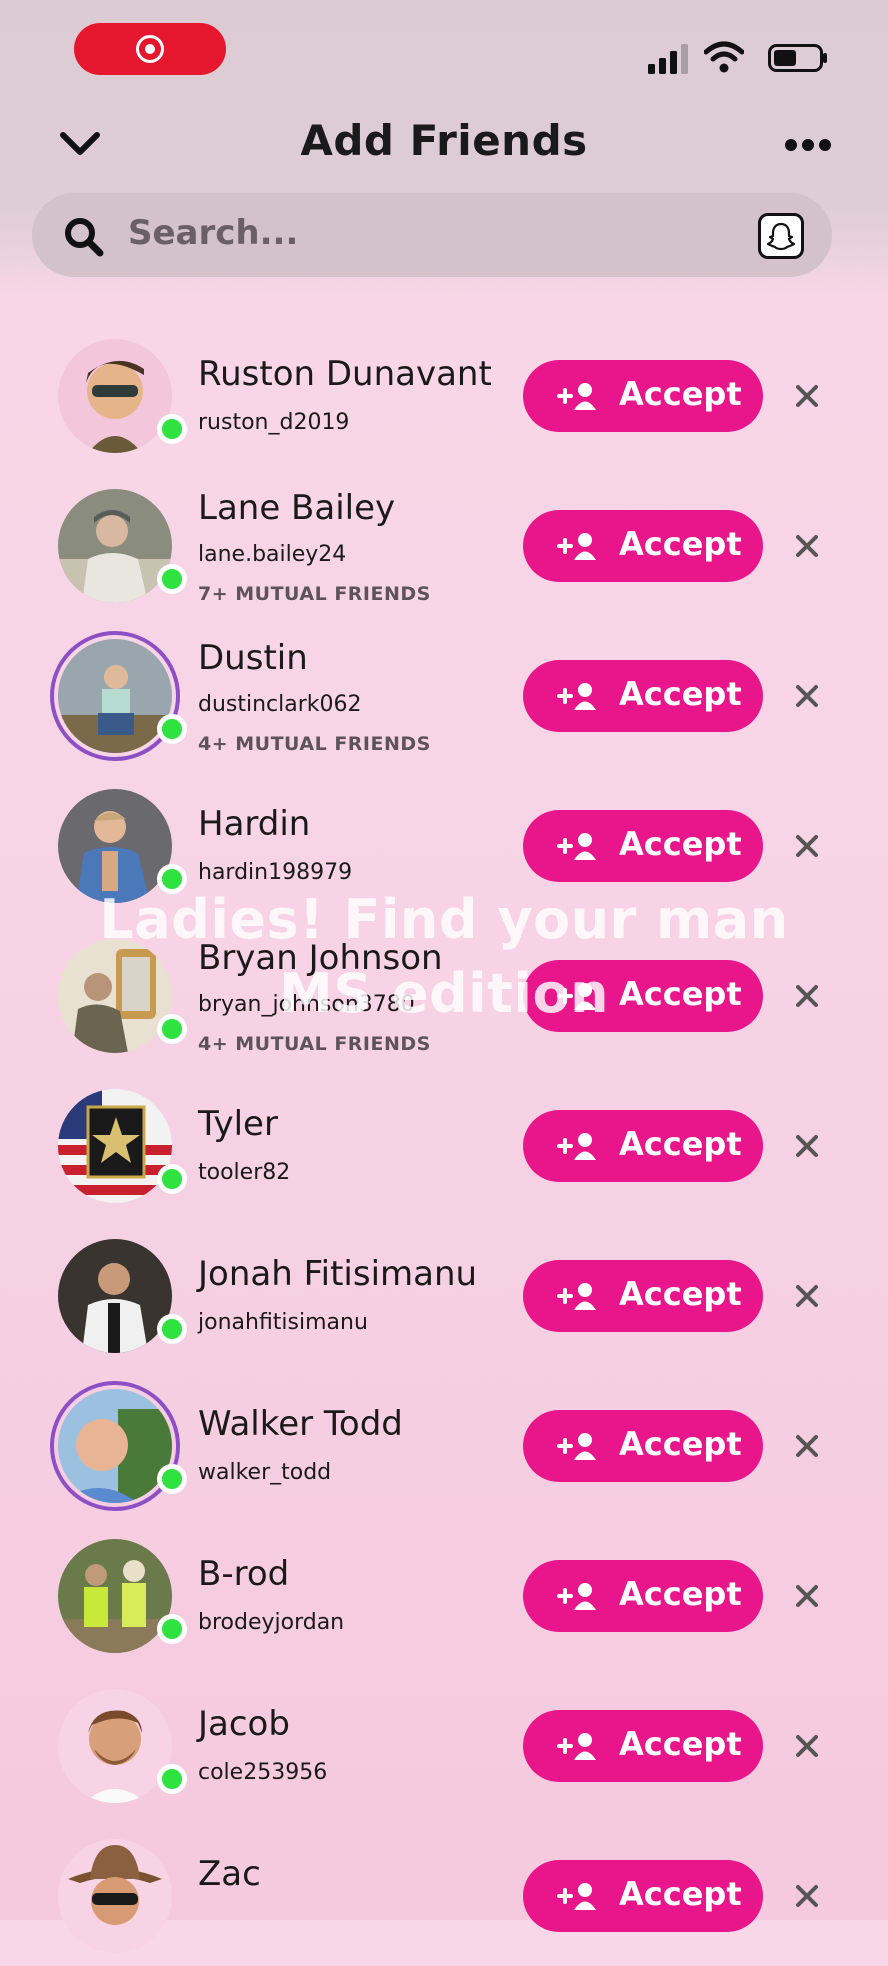 The width and height of the screenshot is (888, 1966). Describe the element at coordinates (444, 1296) in the screenshot. I see `list-item: Jonah Fitisimanu jonahfitisimanu Accept` at that location.